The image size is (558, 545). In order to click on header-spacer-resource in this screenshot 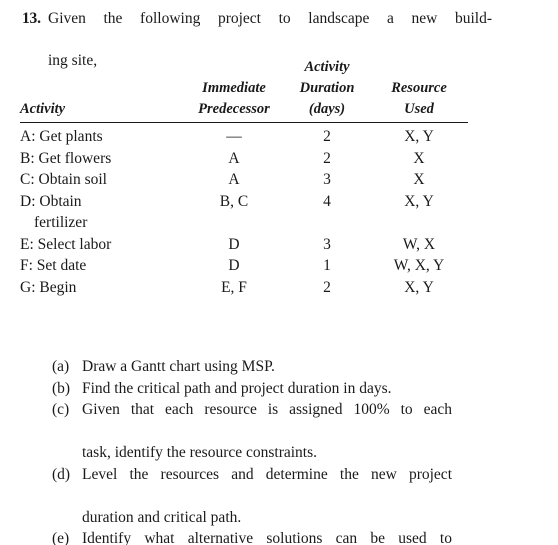, I will do `click(419, 68)`.